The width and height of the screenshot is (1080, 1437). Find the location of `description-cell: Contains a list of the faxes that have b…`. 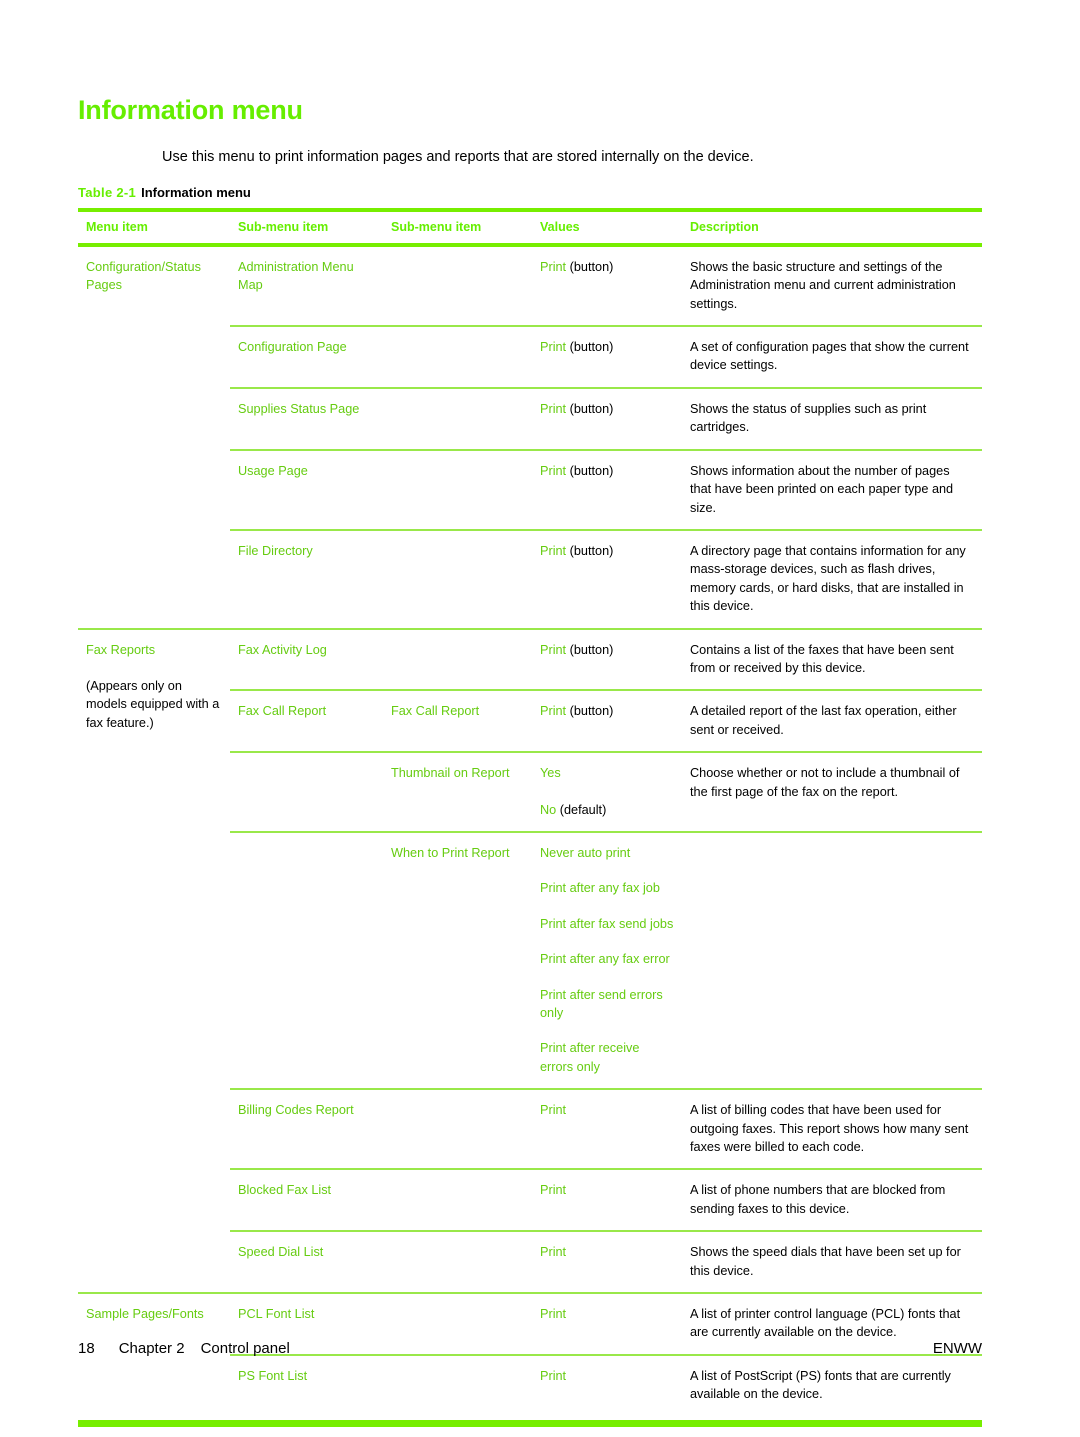

description-cell: Contains a list of the faxes that have b… is located at coordinates (832, 659).